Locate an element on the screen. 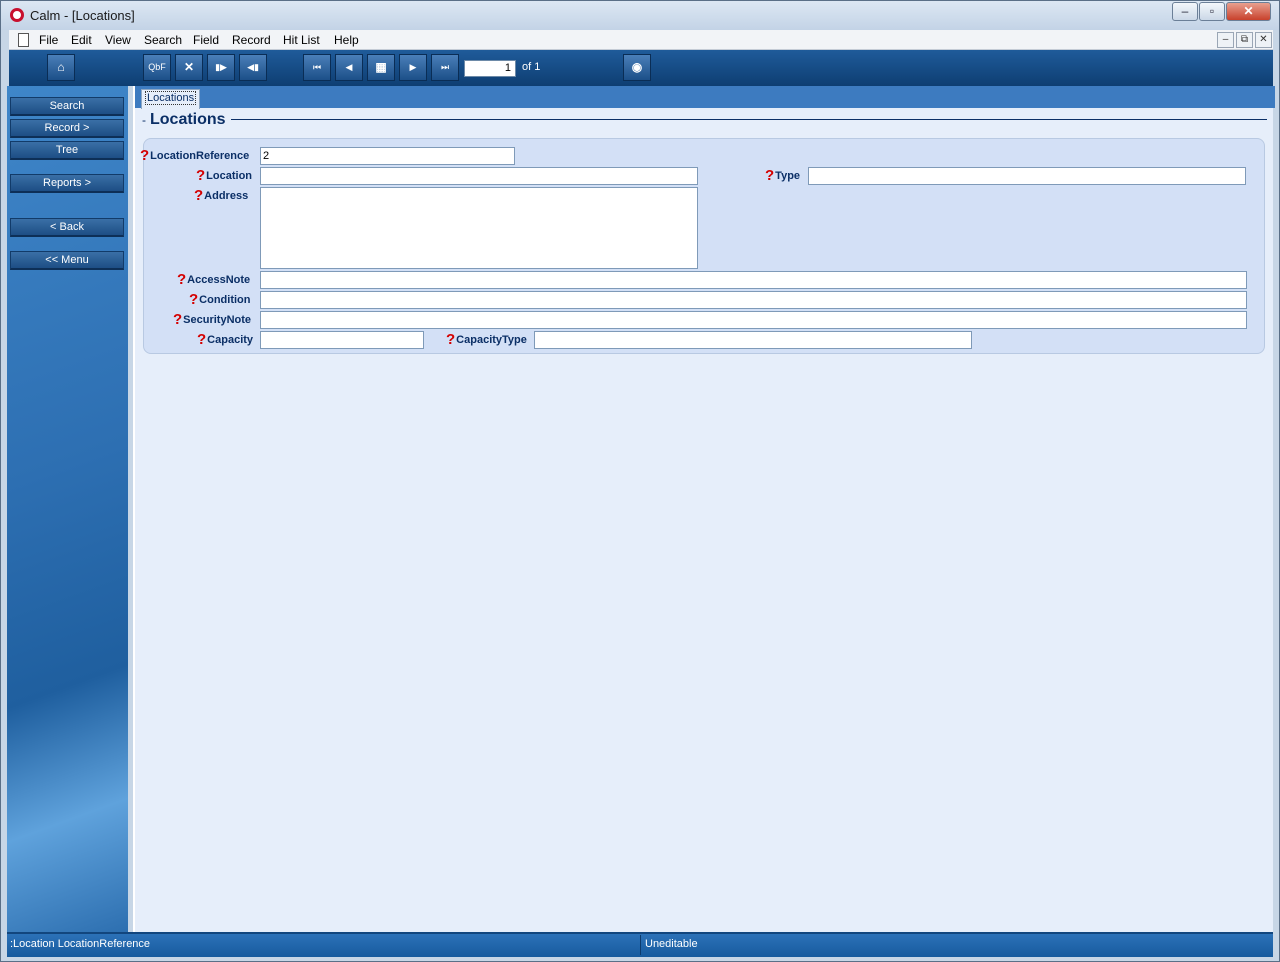 The width and height of the screenshot is (1280, 962). record-count-label: of 1 is located at coordinates (531, 67).